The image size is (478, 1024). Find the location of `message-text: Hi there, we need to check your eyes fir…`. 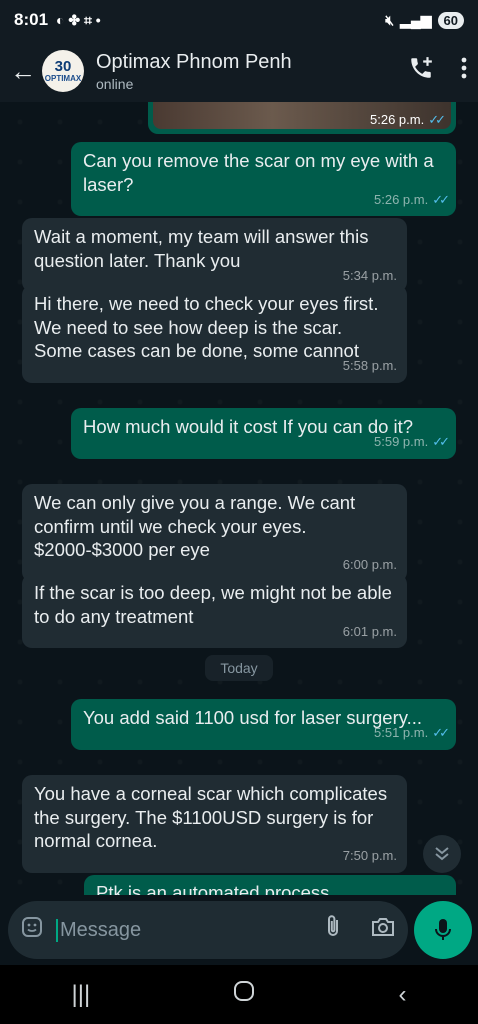

message-text: Hi there, we need to check your eyes fir… is located at coordinates (206, 327).